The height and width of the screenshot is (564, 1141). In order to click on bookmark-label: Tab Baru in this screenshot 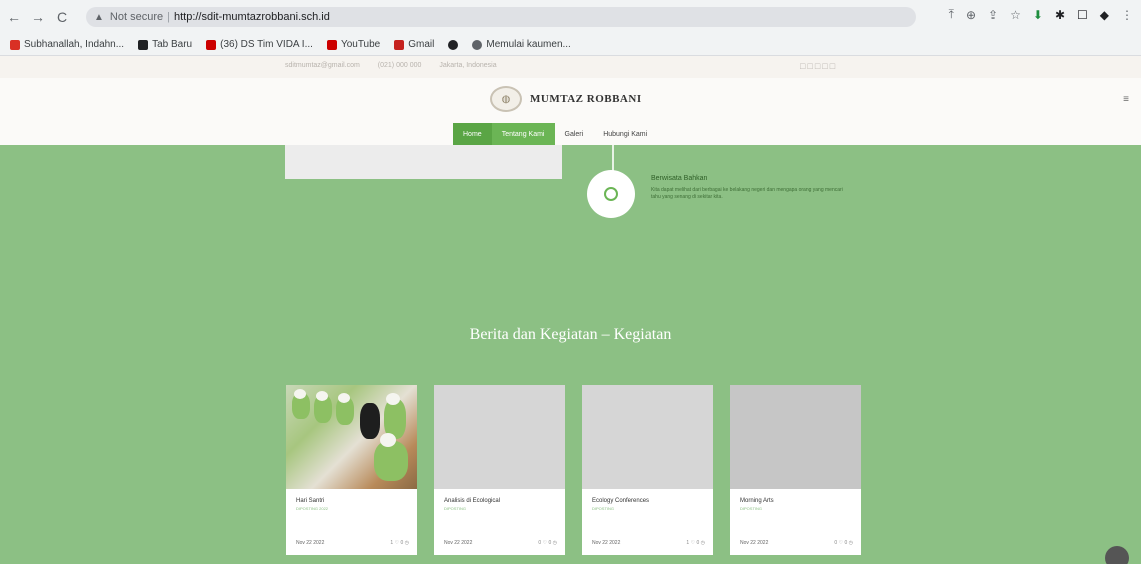, I will do `click(172, 44)`.